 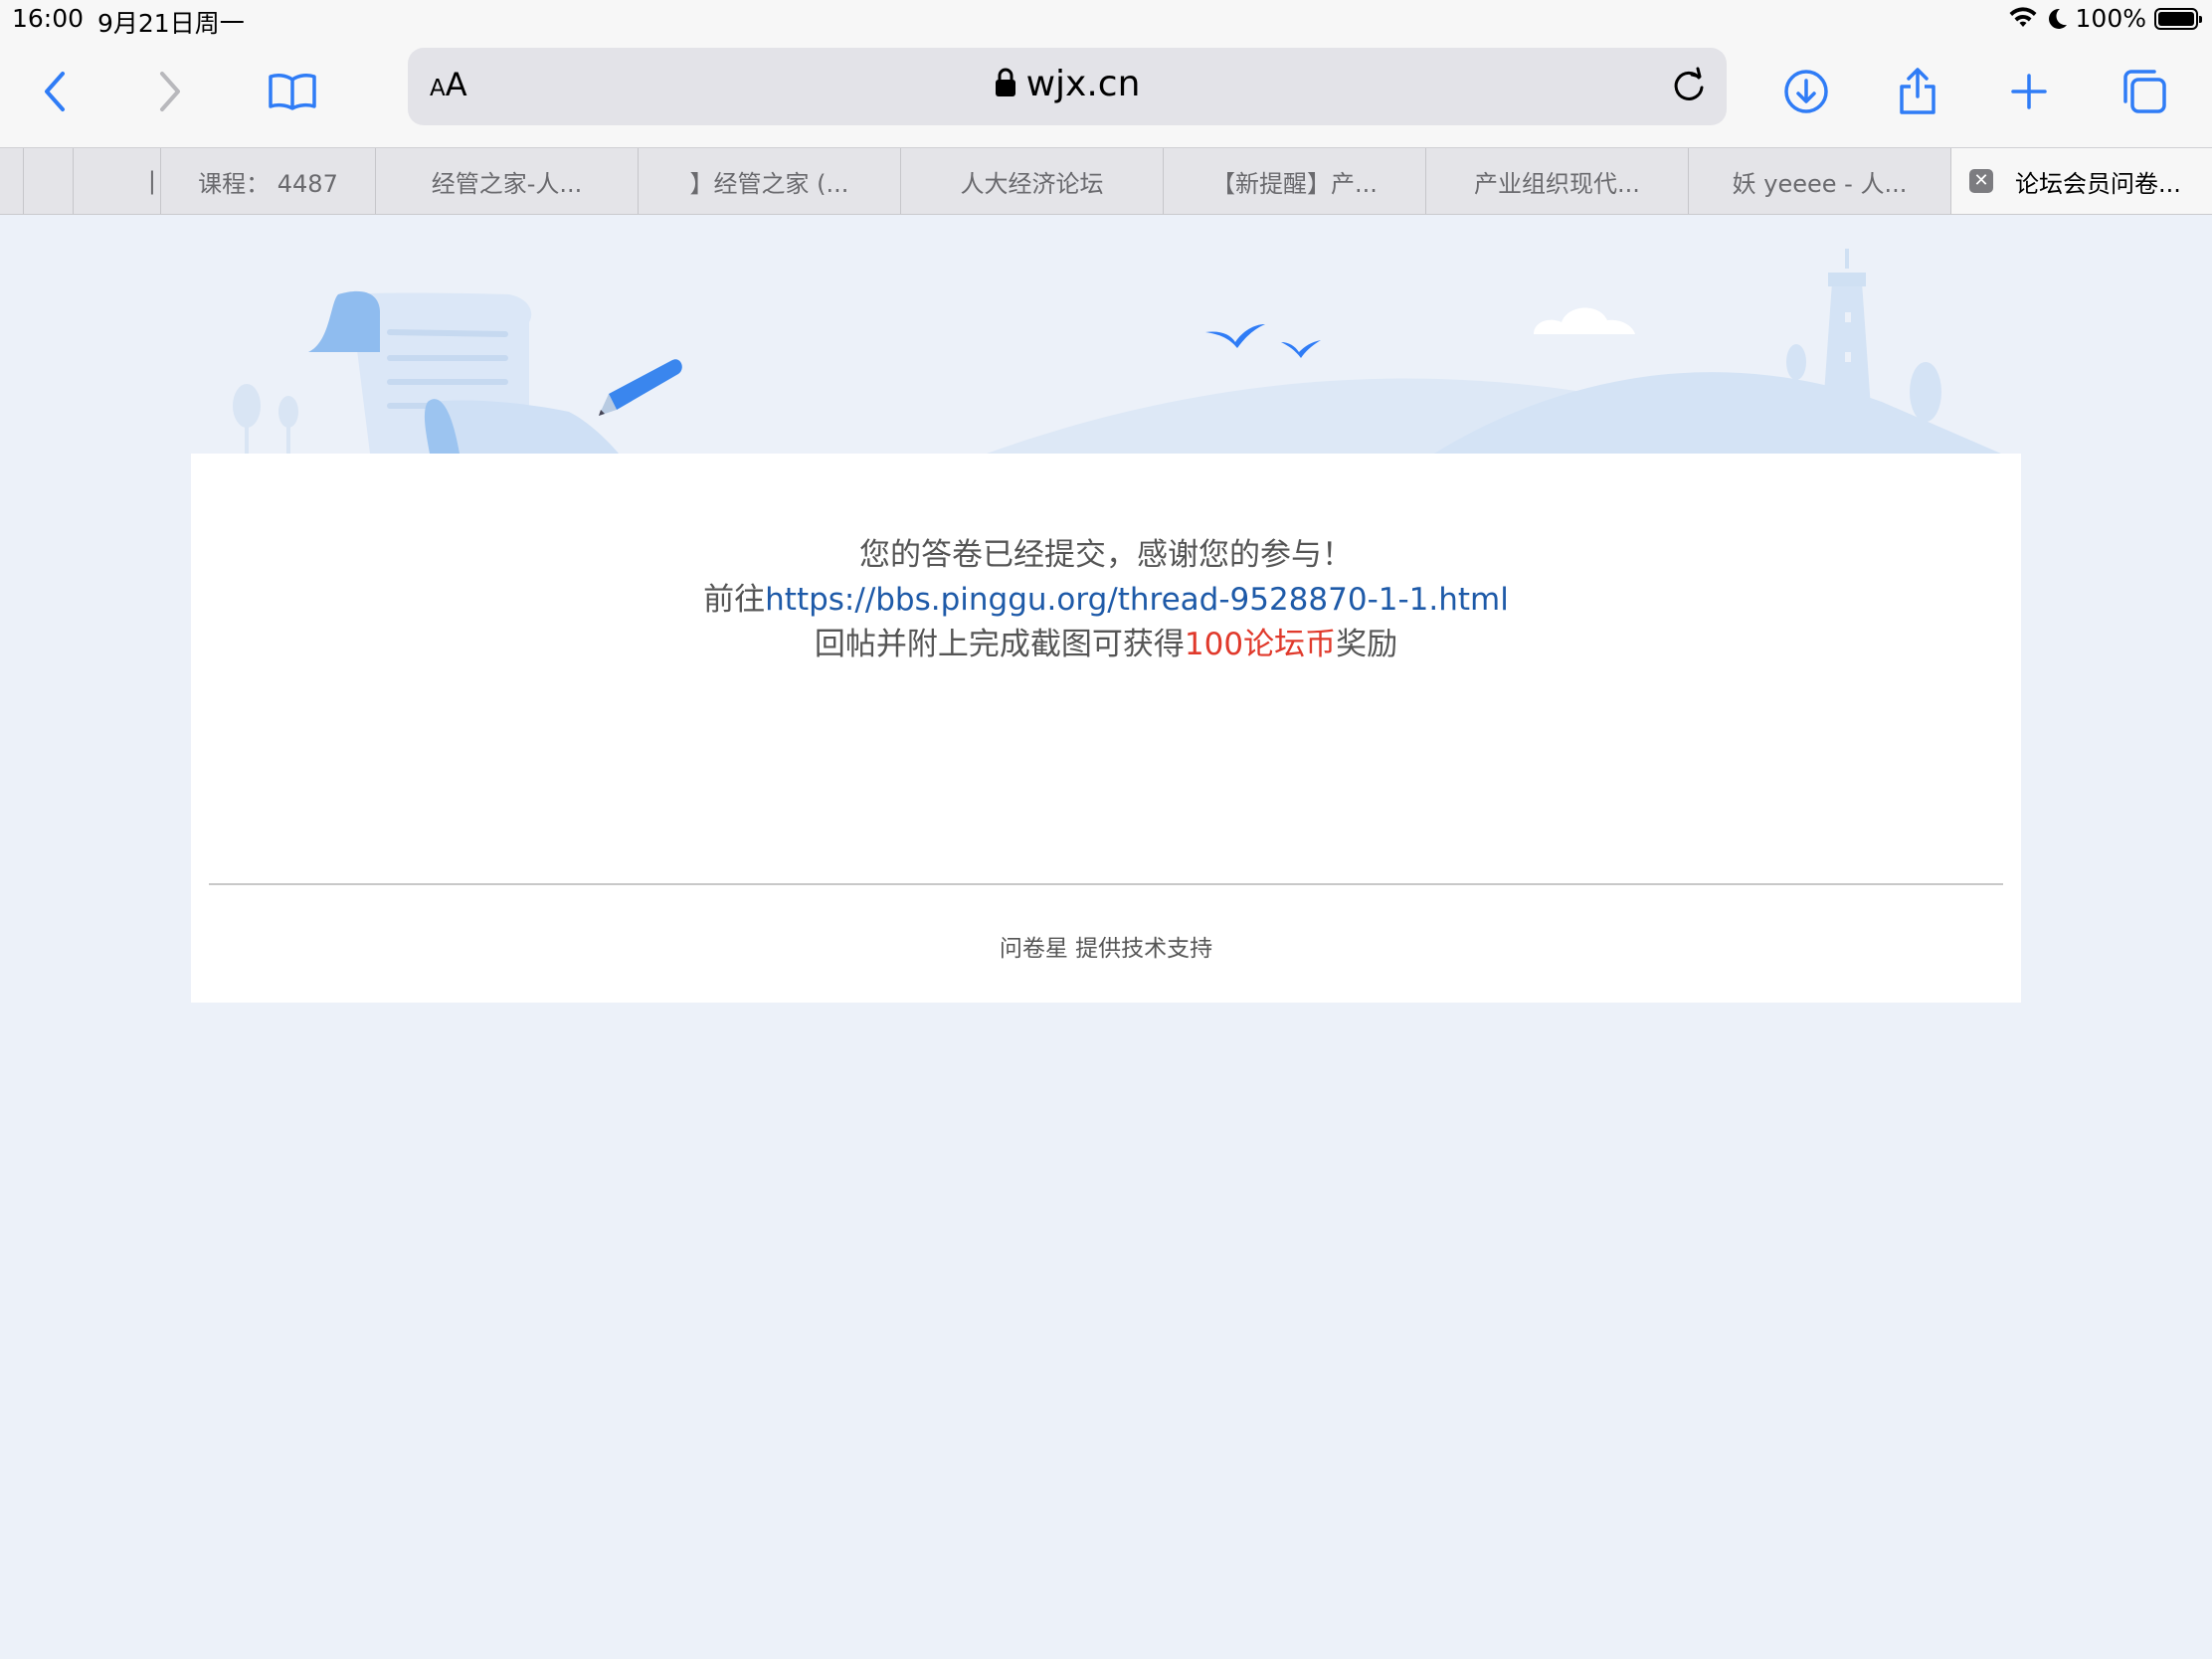 What do you see at coordinates (1584, 320) in the screenshot?
I see `cloud-icon` at bounding box center [1584, 320].